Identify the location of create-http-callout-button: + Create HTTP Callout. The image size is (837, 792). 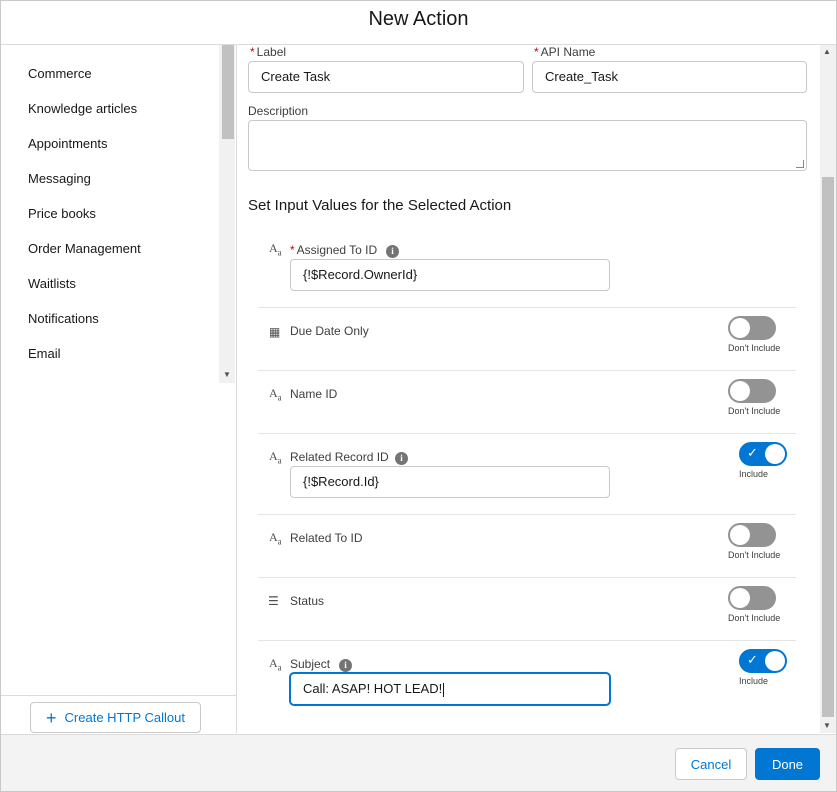
(115, 717).